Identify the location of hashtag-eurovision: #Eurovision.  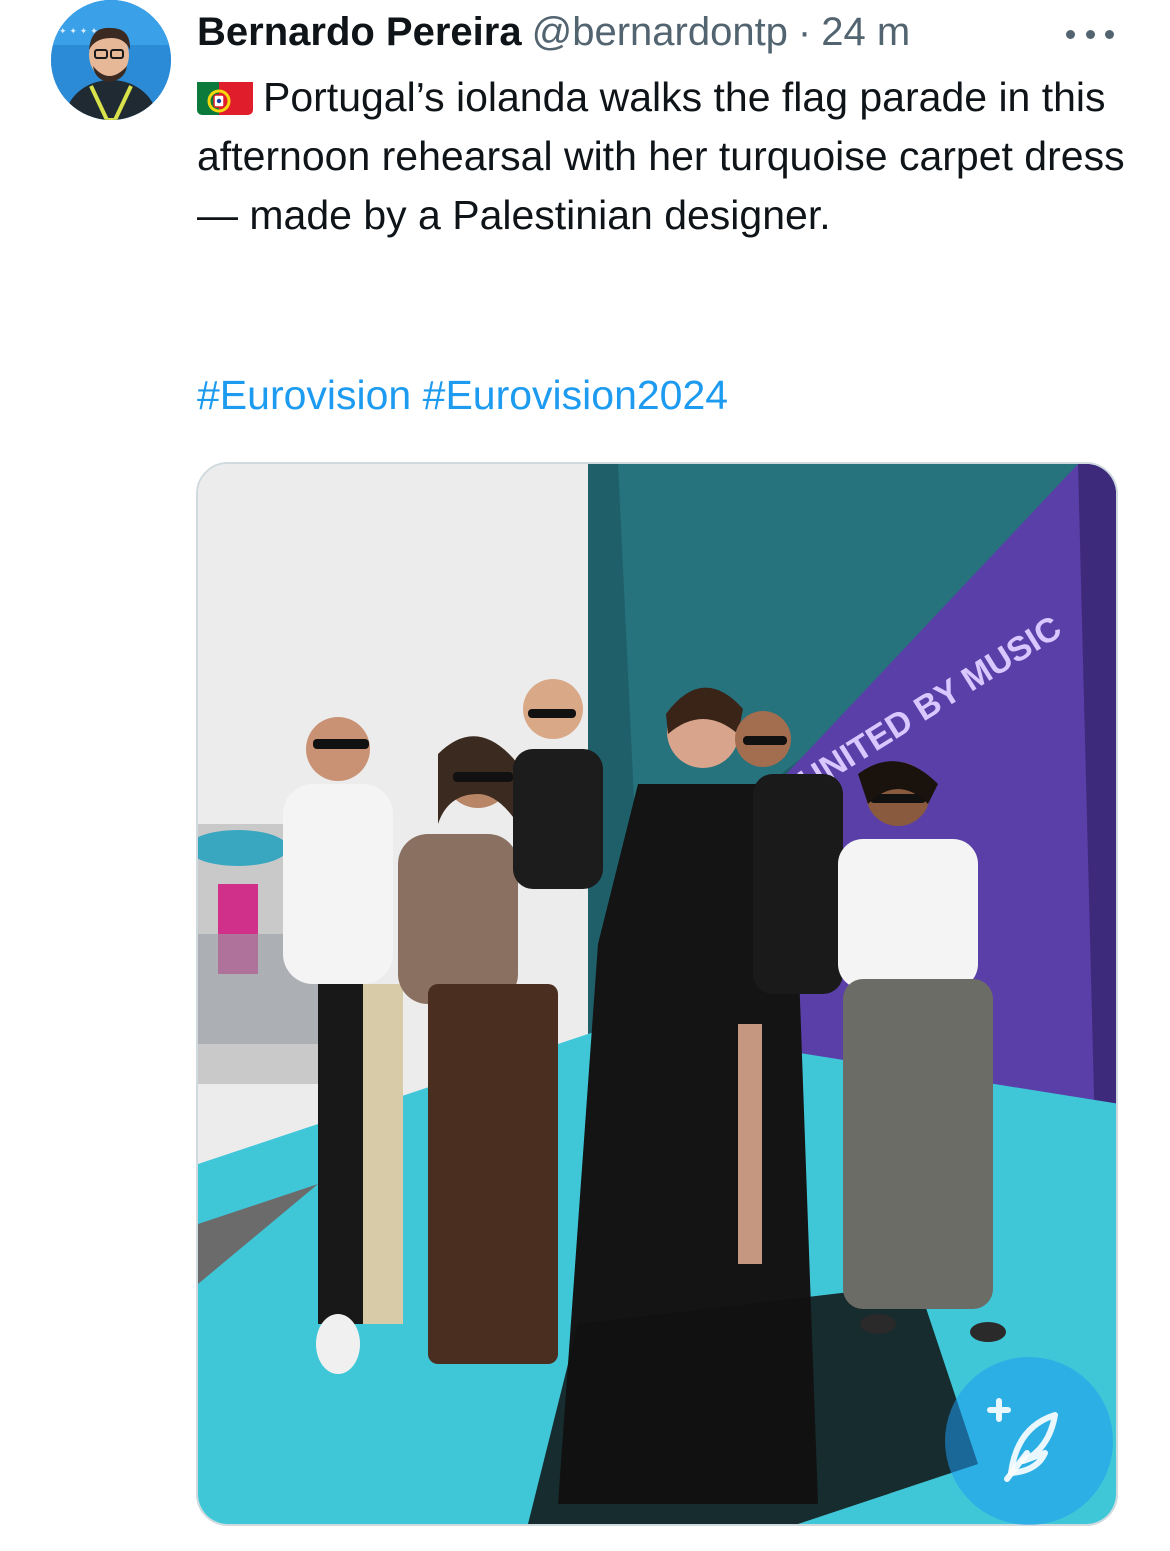
(304, 395).